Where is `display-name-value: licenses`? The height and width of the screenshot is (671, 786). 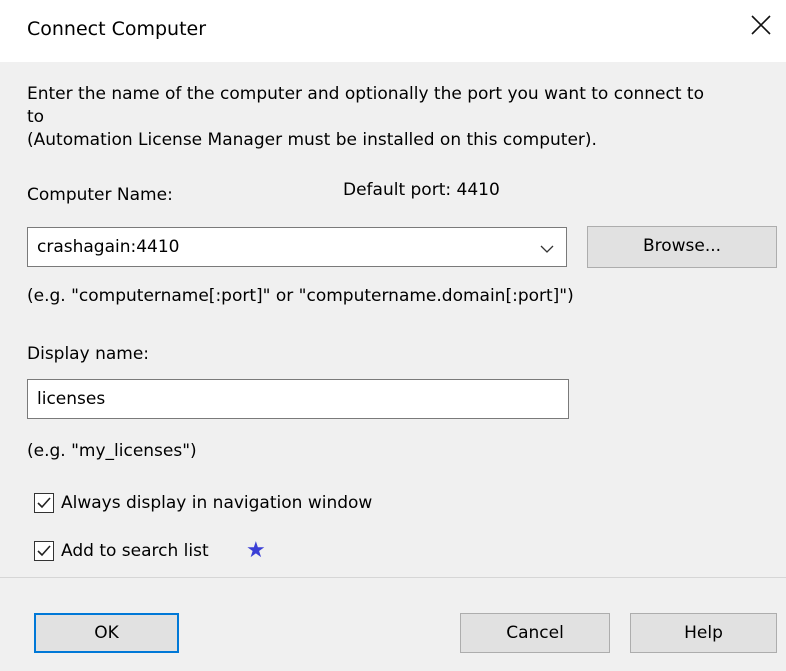 display-name-value: licenses is located at coordinates (71, 399).